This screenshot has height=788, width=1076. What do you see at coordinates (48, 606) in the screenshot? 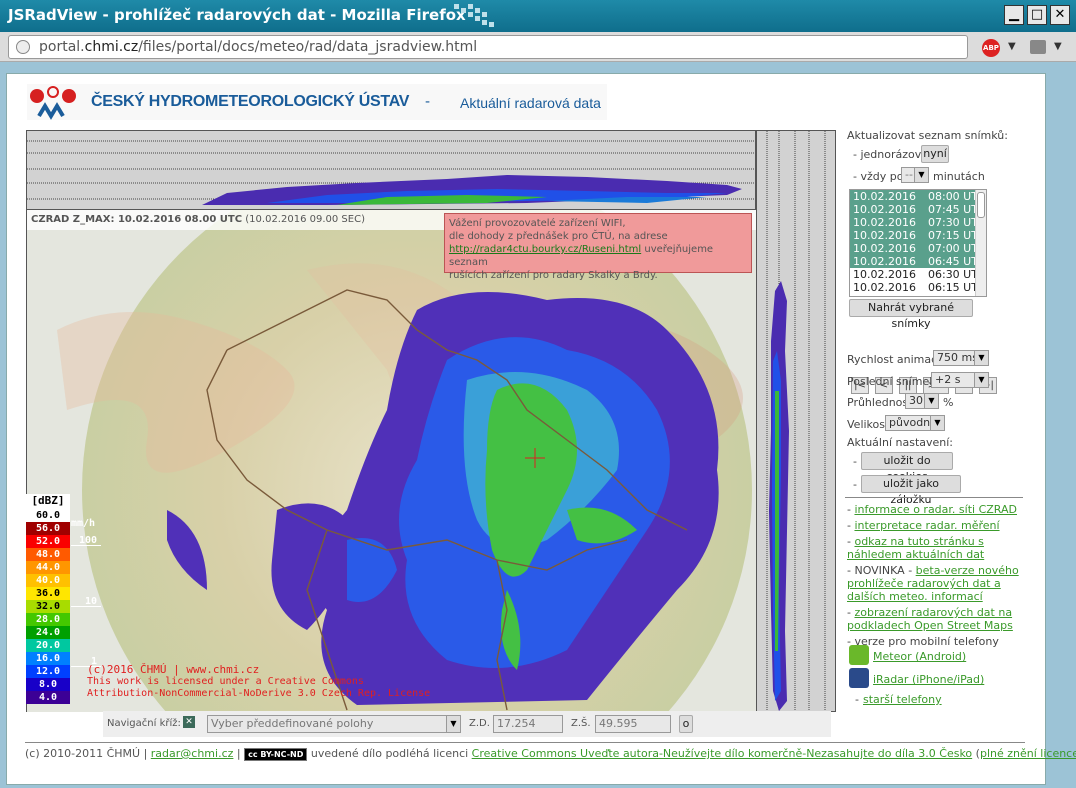
I see `legend-row: 32.0` at bounding box center [48, 606].